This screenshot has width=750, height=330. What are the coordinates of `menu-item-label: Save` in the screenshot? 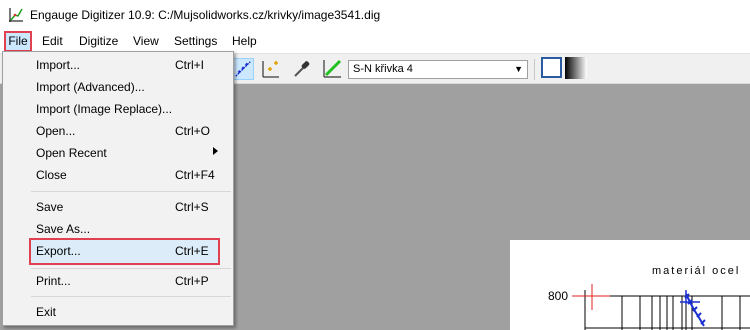 It's located at (50, 207).